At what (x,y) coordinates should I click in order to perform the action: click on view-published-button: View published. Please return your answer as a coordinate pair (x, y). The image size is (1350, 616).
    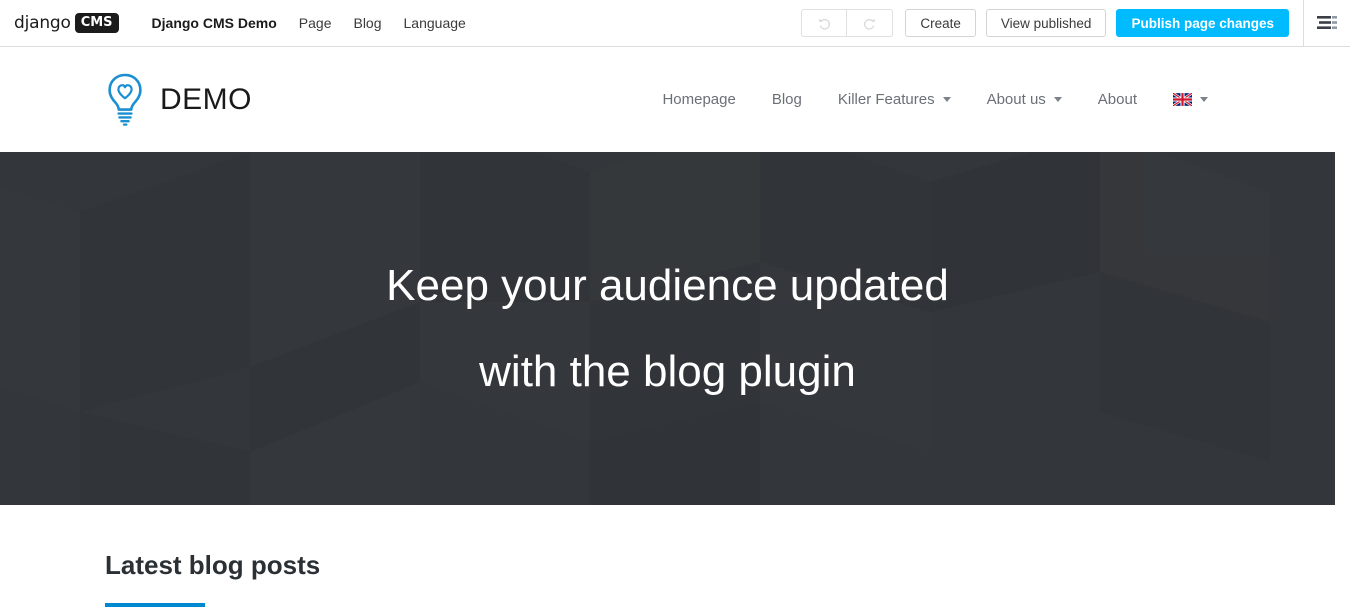
    Looking at the image, I should click on (1046, 23).